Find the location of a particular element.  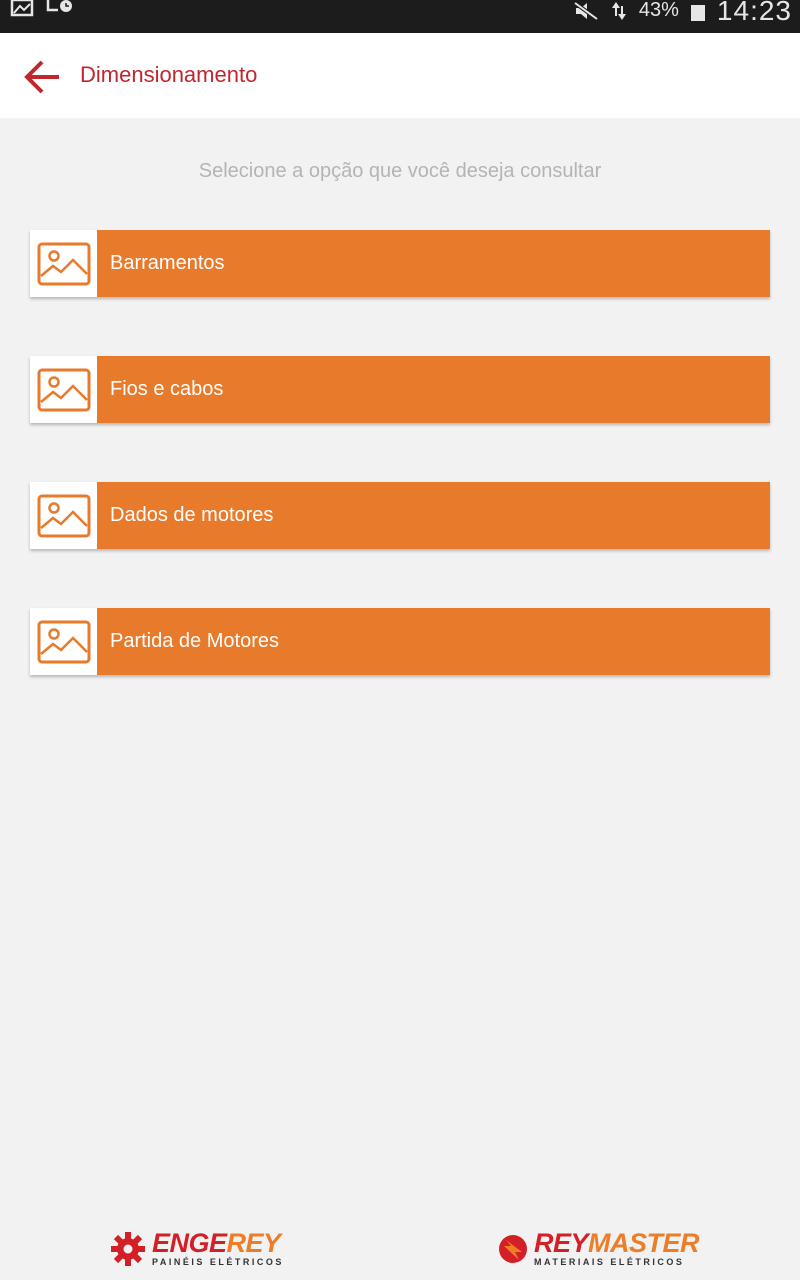

reymaster-logo: REYMASTER MATERIAIS ELÉTRICOS is located at coordinates (599, 1247).